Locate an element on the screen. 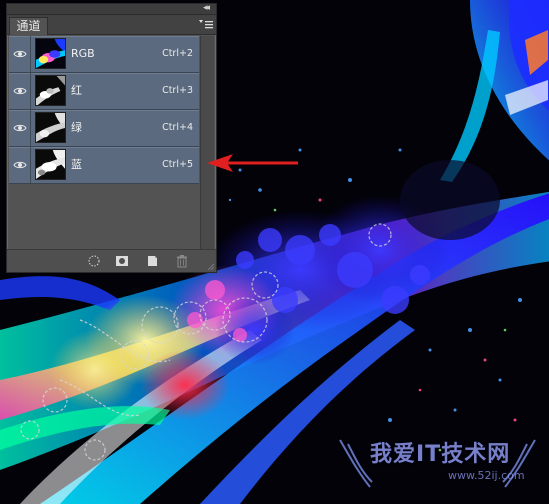 Image resolution: width=549 pixels, height=504 pixels. channel-list: RGB Ctrl+2 红 Ctrl+3 绿 Ctrl+4 蓝 Ctrl+5 is located at coordinates (104, 143).